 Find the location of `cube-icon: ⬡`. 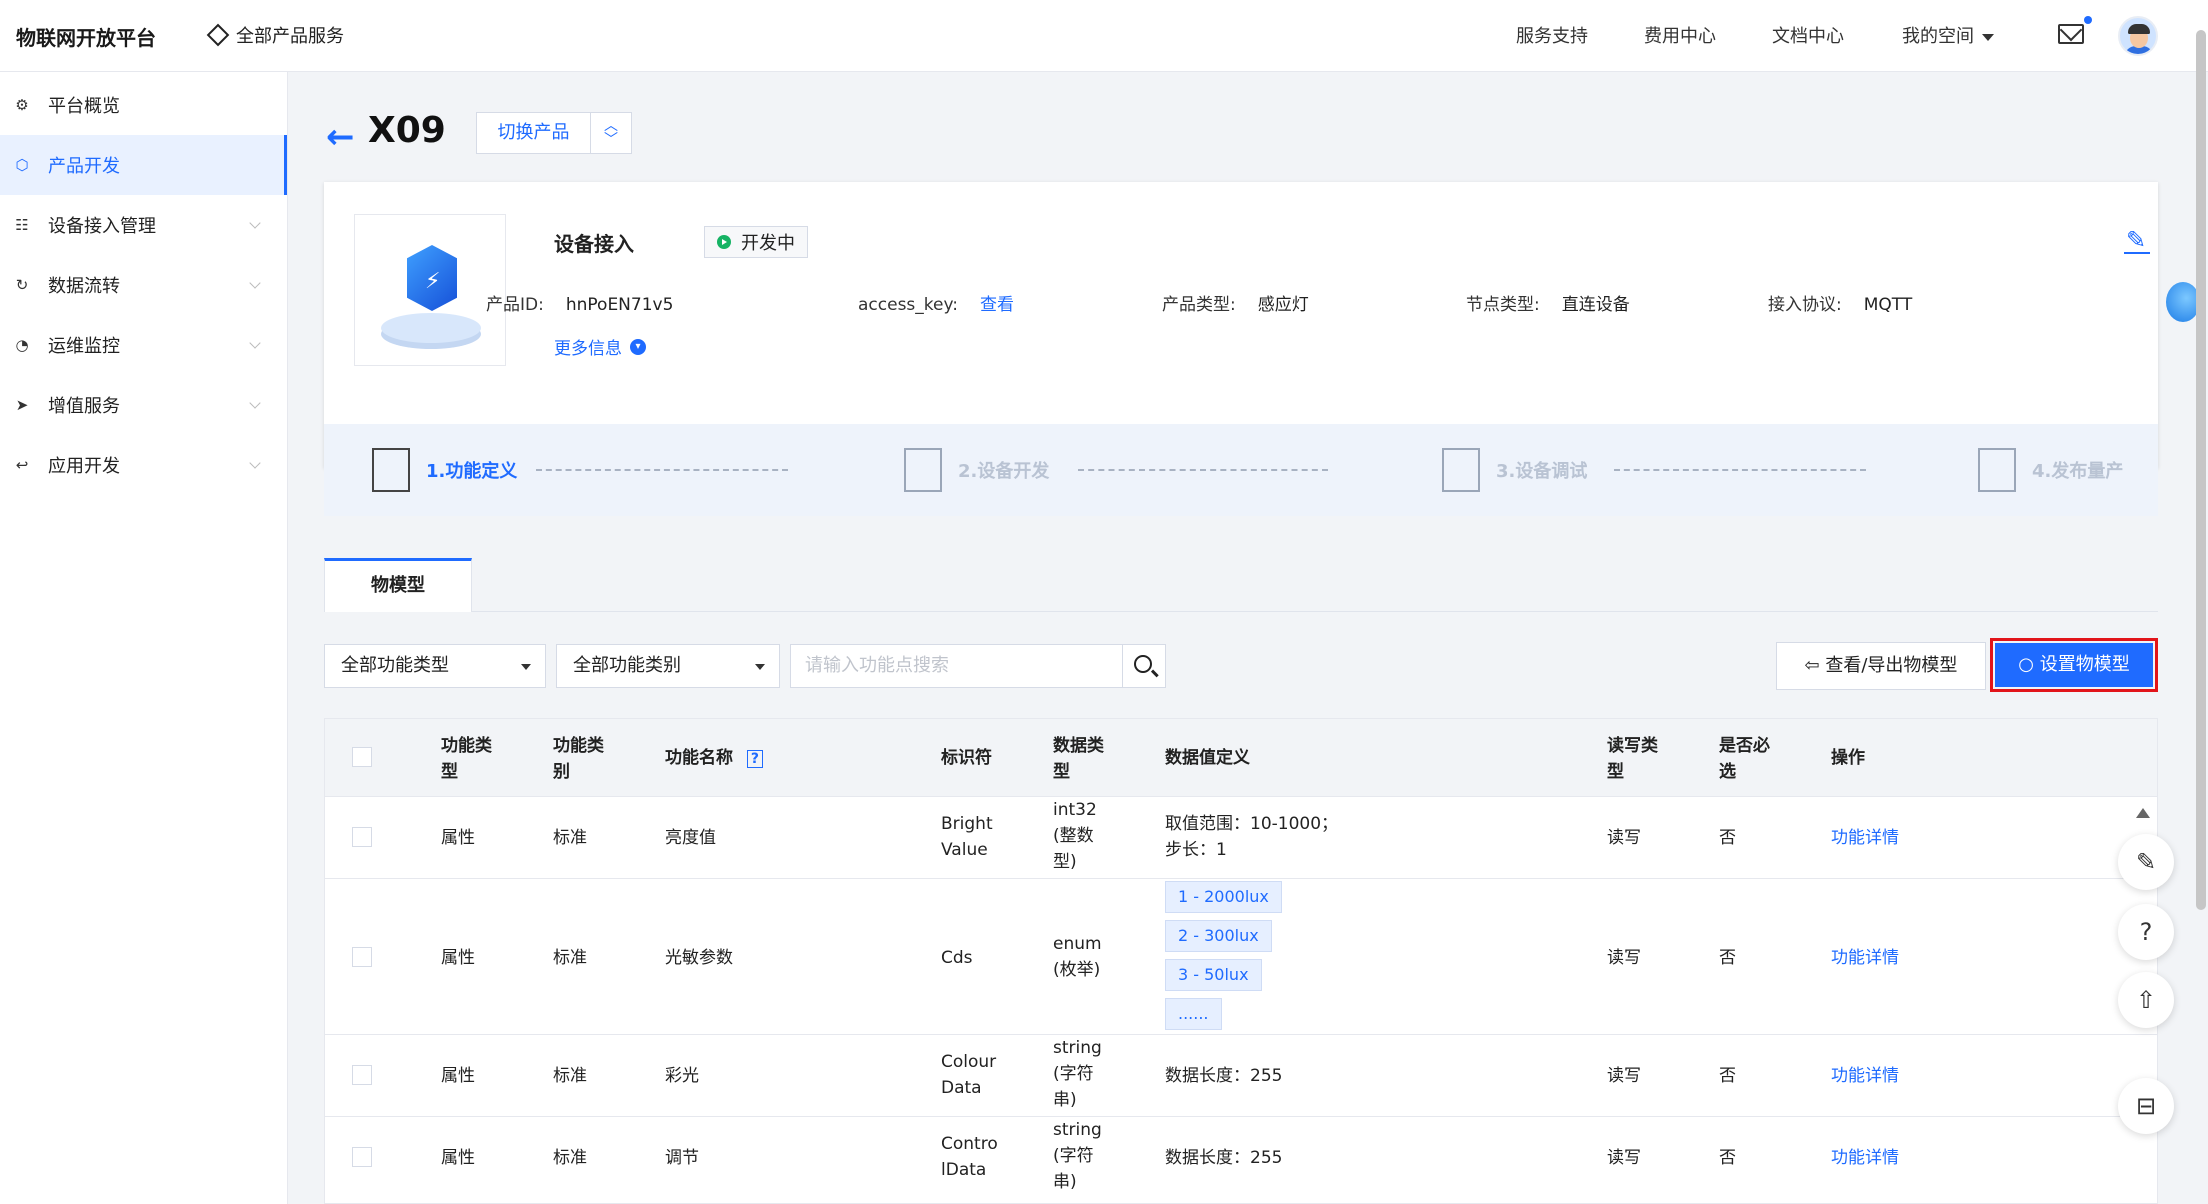

cube-icon: ⬡ is located at coordinates (22, 165).